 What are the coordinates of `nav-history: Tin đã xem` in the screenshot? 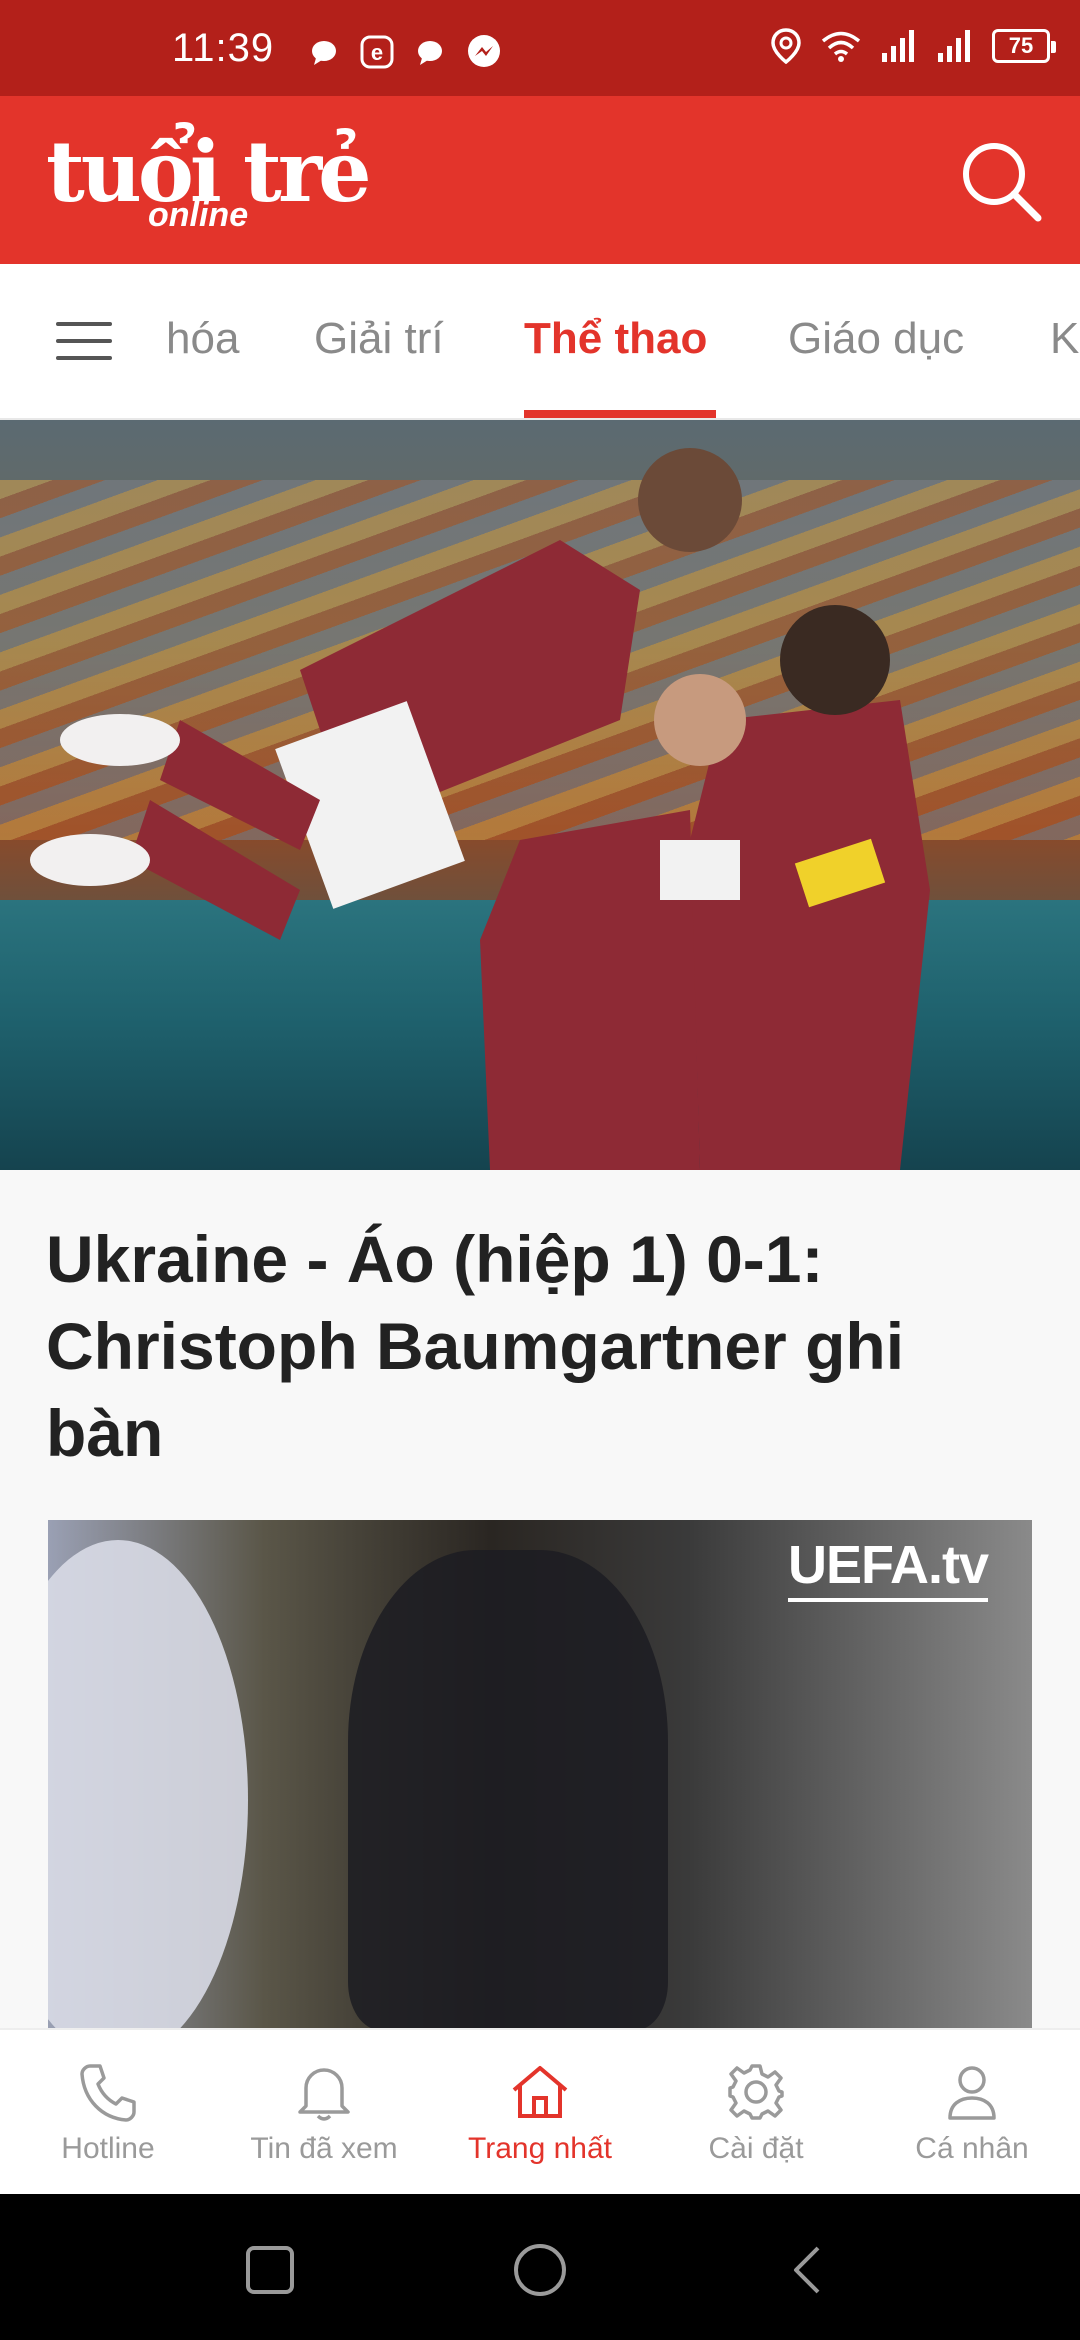 It's located at (324, 2112).